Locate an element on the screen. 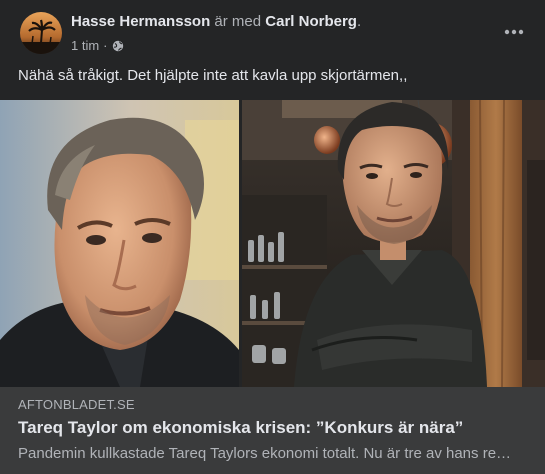 This screenshot has height=474, width=545. ellipsis-icon is located at coordinates (514, 32).